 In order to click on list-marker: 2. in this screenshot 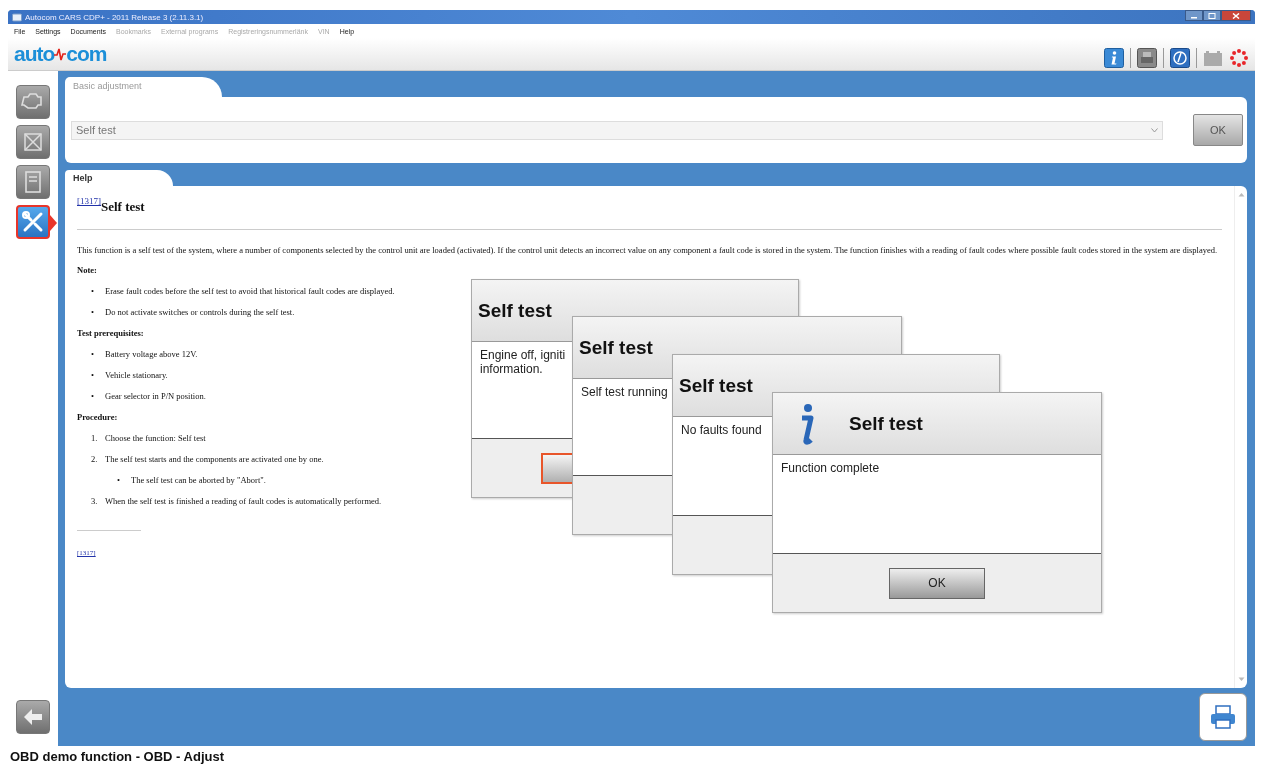, I will do `click(95, 459)`.